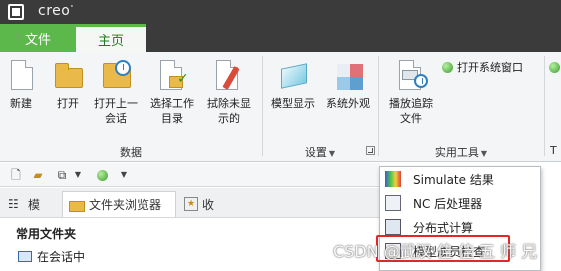  Describe the element at coordinates (393, 179) in the screenshot. I see `simulate-results-icon` at that location.